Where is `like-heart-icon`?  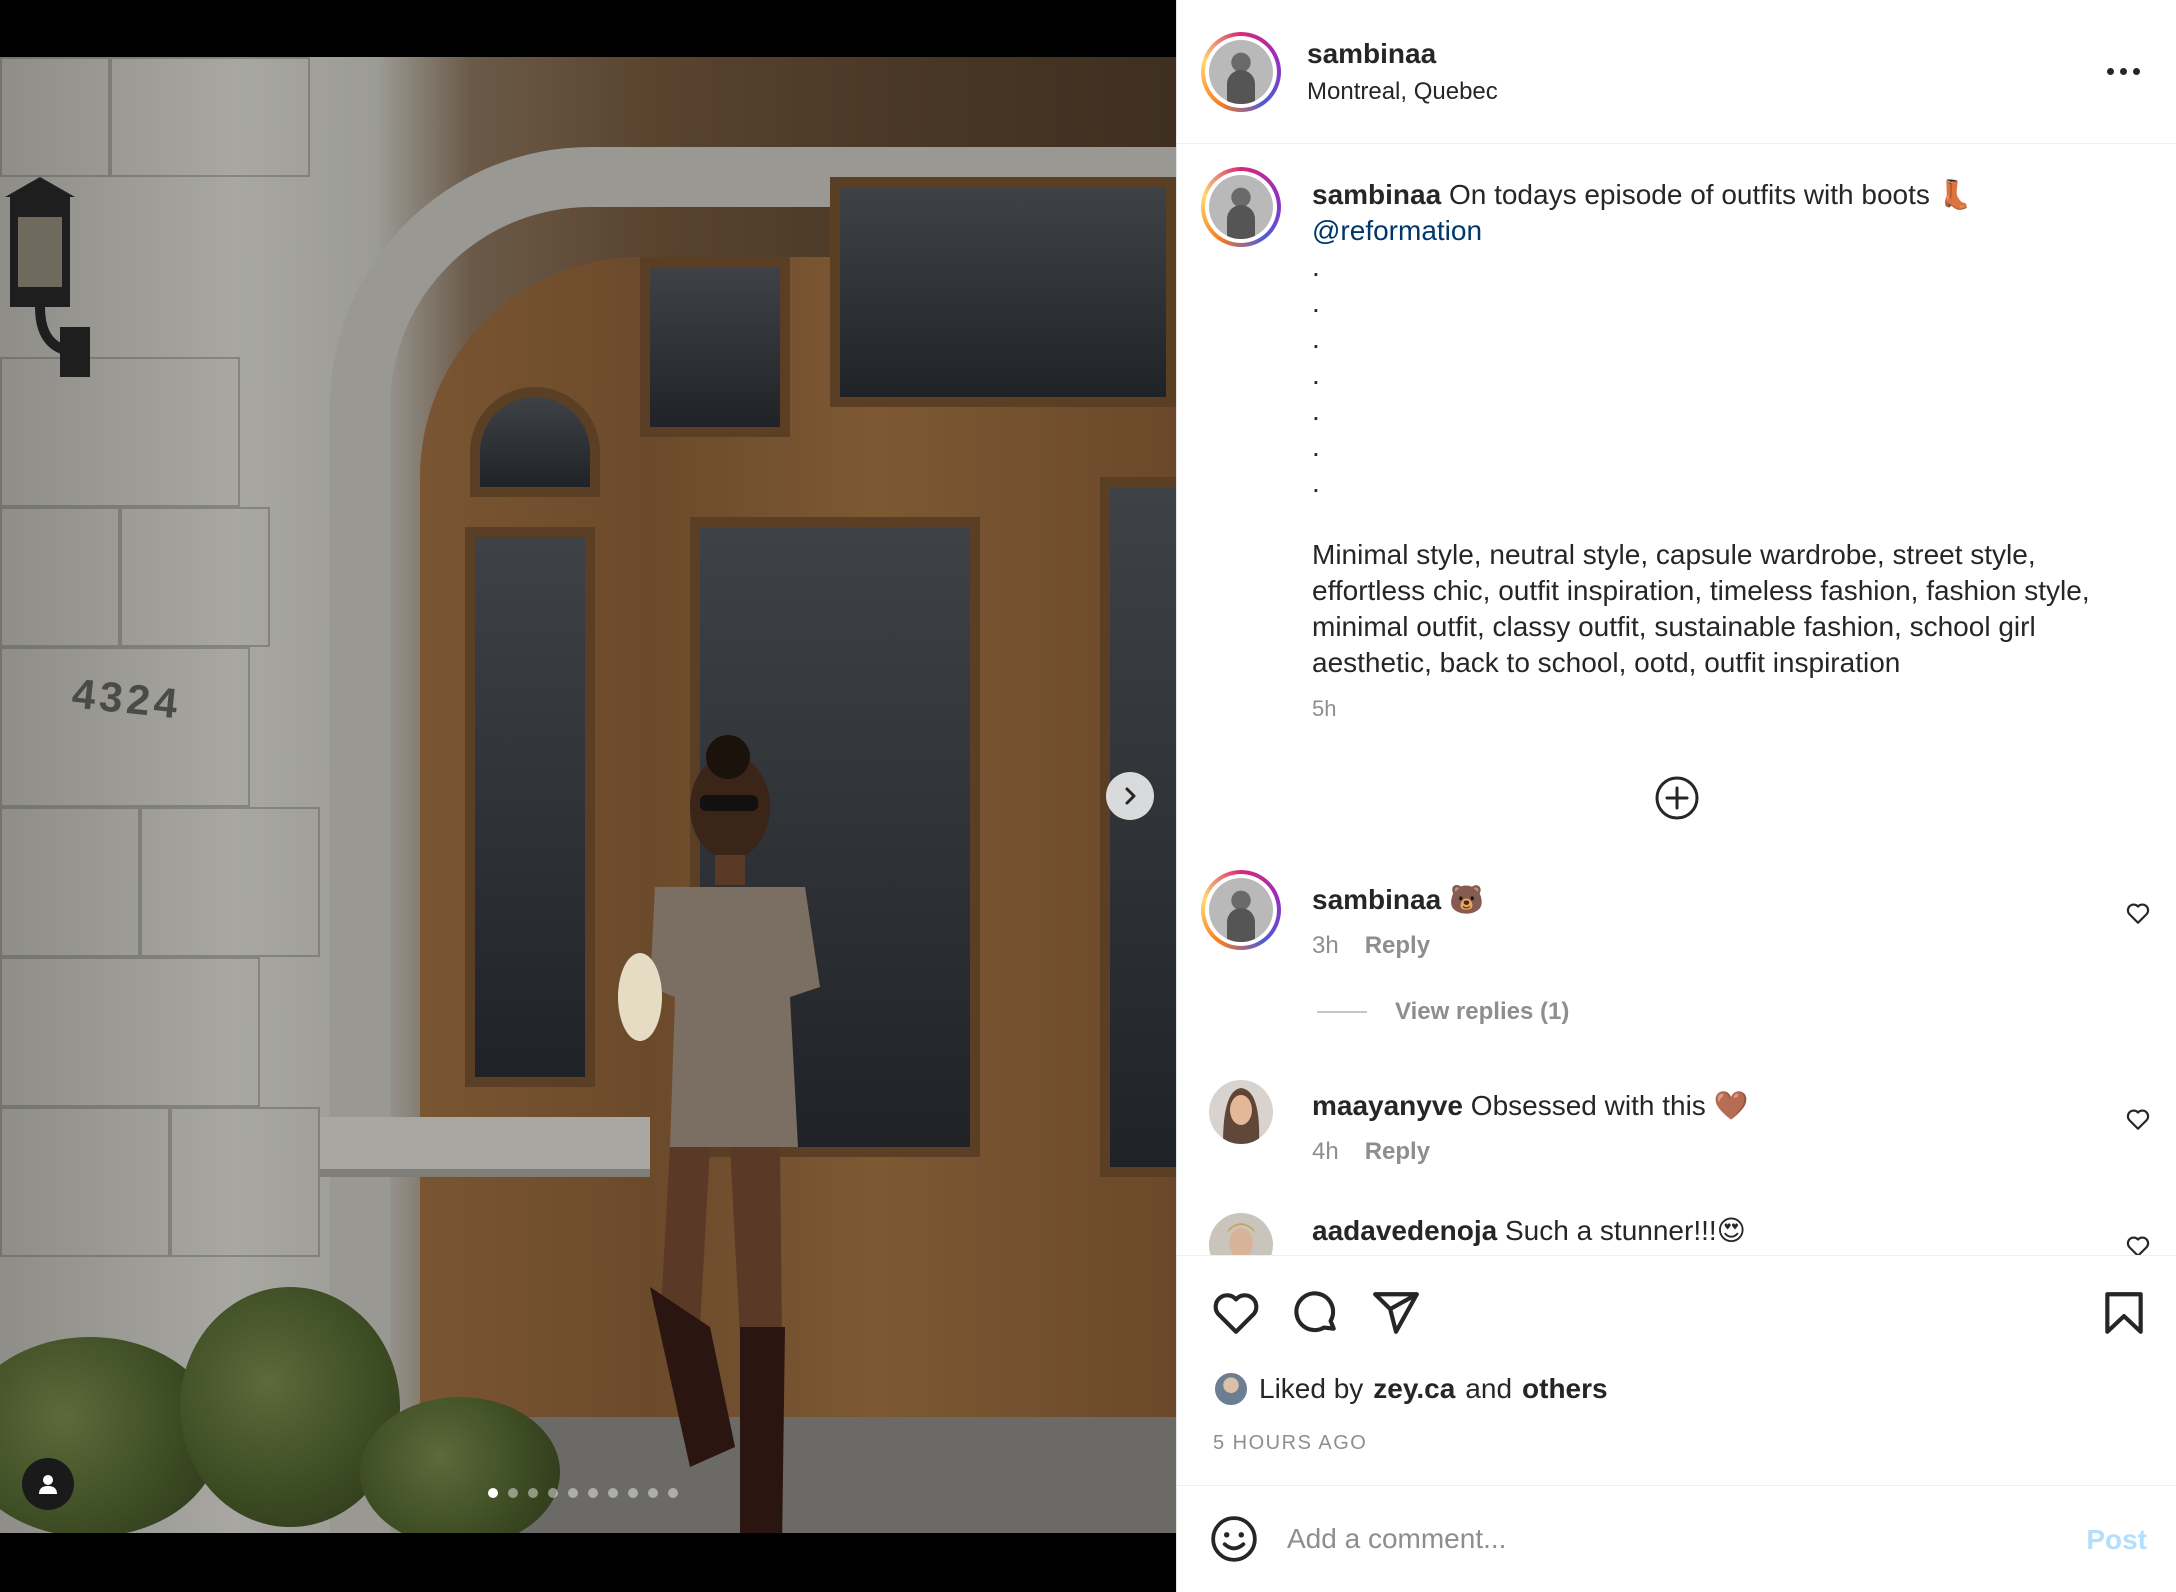 like-heart-icon is located at coordinates (1236, 1313).